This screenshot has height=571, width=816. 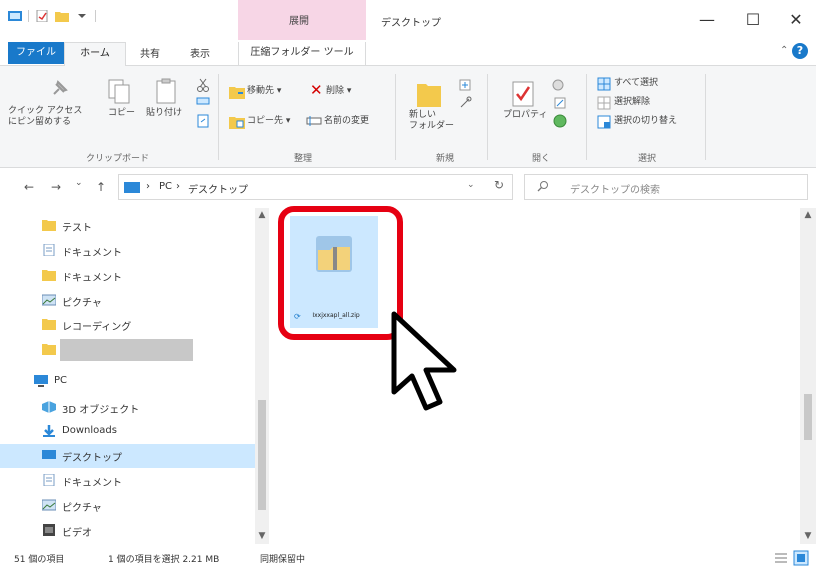 I want to click on explorer-icon, so click(x=15, y=16).